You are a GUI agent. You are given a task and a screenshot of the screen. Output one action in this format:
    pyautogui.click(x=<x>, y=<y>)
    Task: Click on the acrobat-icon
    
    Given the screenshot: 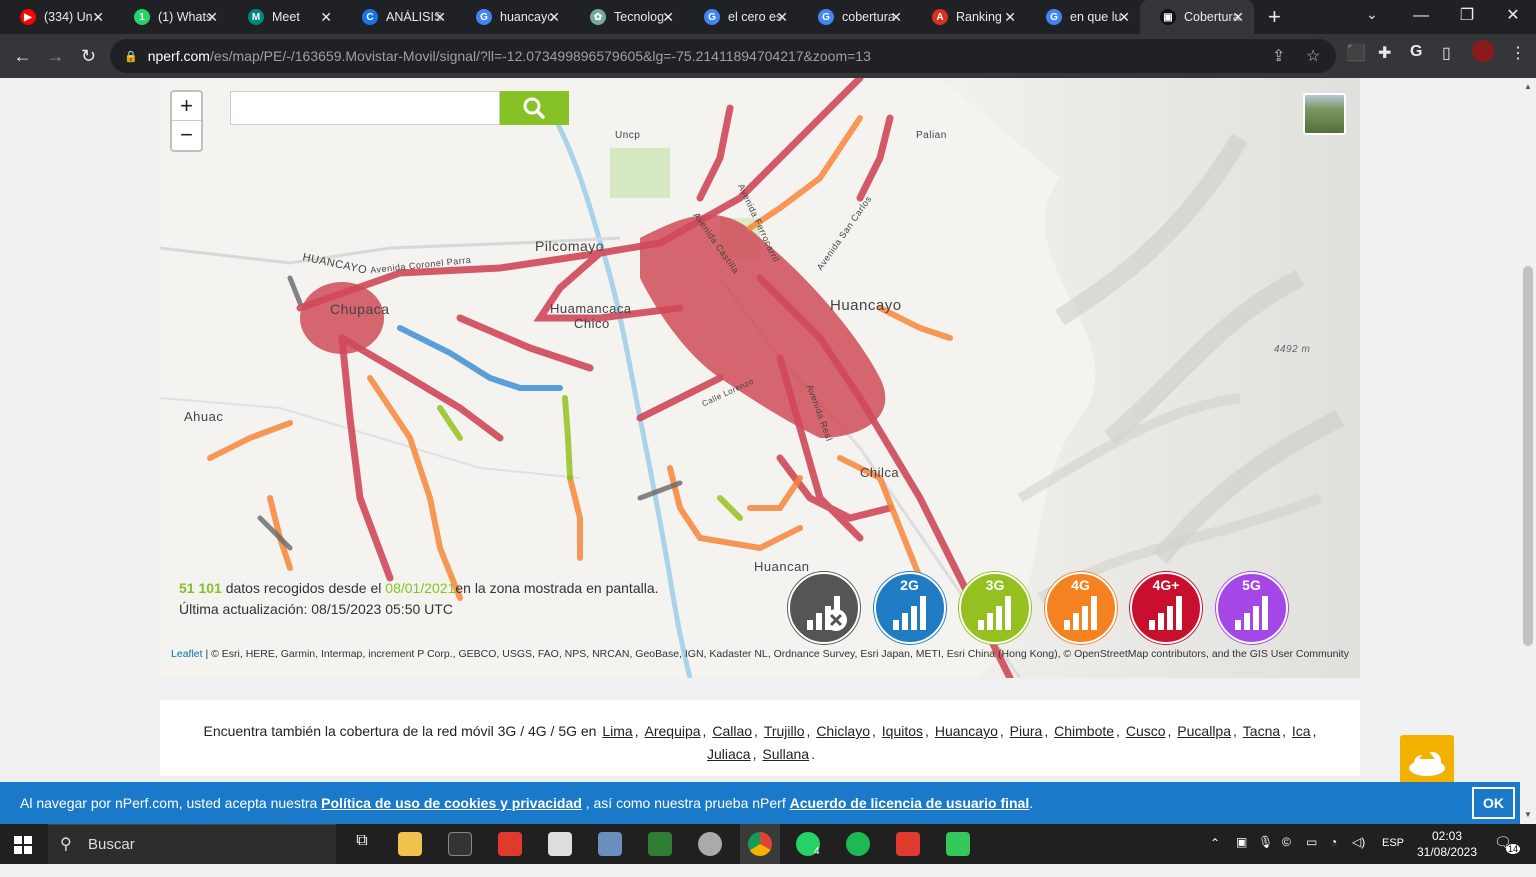 What is the action you would take?
    pyautogui.click(x=510, y=844)
    